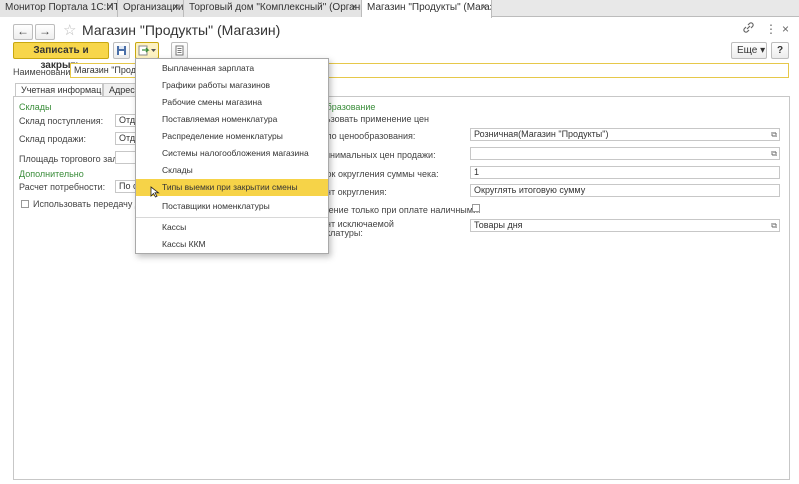 This screenshot has height=484, width=799. I want to click on tab-label: Магазин "Продукты" (Магазин), so click(429, 7).